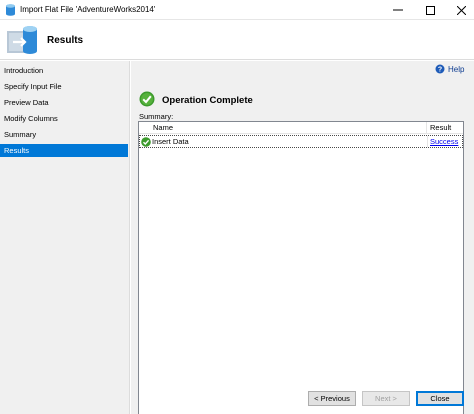 The image size is (474, 414). I want to click on window-title: Import Flat File 'AdventureWorks2014', so click(88, 9).